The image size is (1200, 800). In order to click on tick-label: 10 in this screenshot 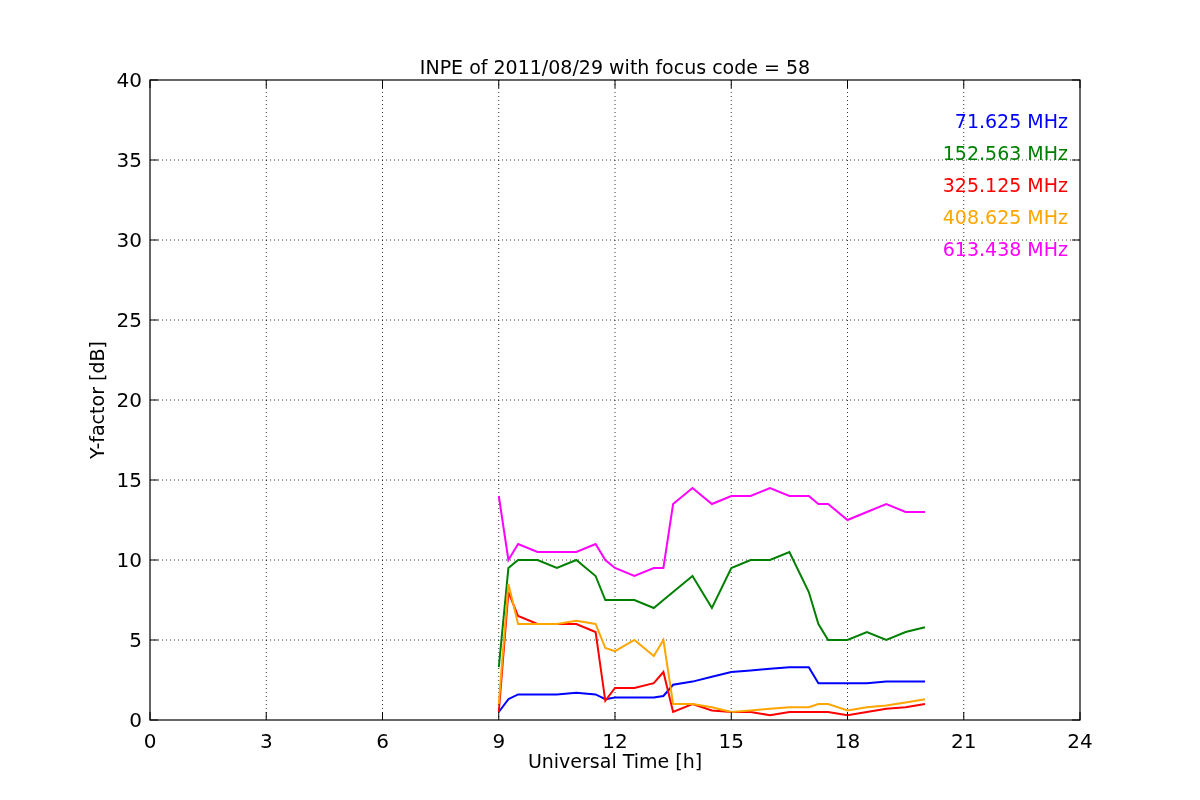, I will do `click(129, 560)`.